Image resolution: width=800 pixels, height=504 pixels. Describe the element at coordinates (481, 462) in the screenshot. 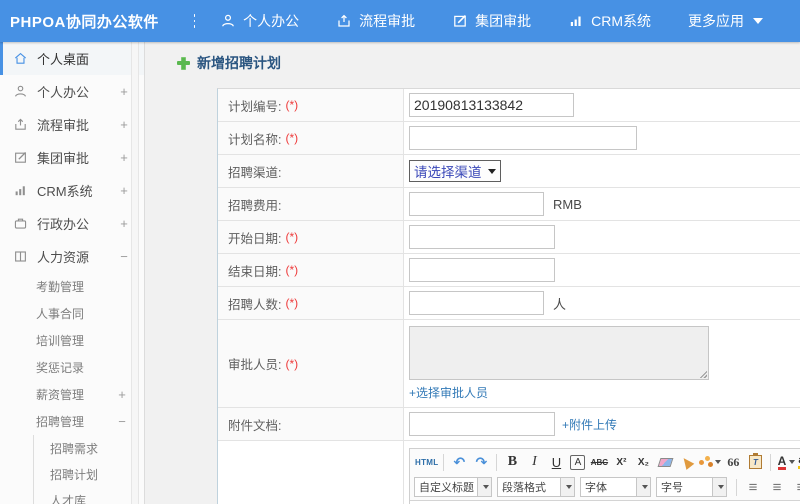

I see `redo-button: ↷` at that location.